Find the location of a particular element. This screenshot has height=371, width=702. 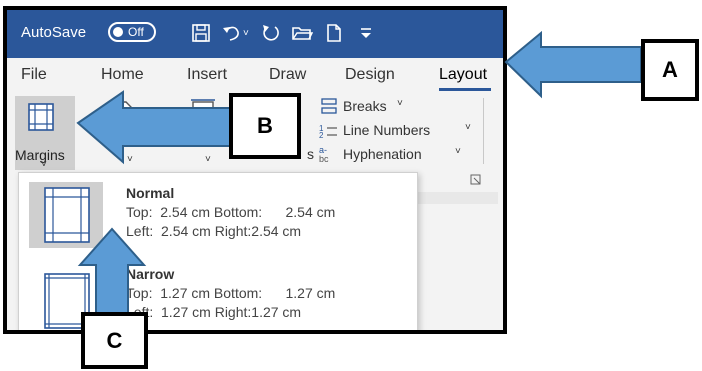

callout-a: A is located at coordinates (670, 70).